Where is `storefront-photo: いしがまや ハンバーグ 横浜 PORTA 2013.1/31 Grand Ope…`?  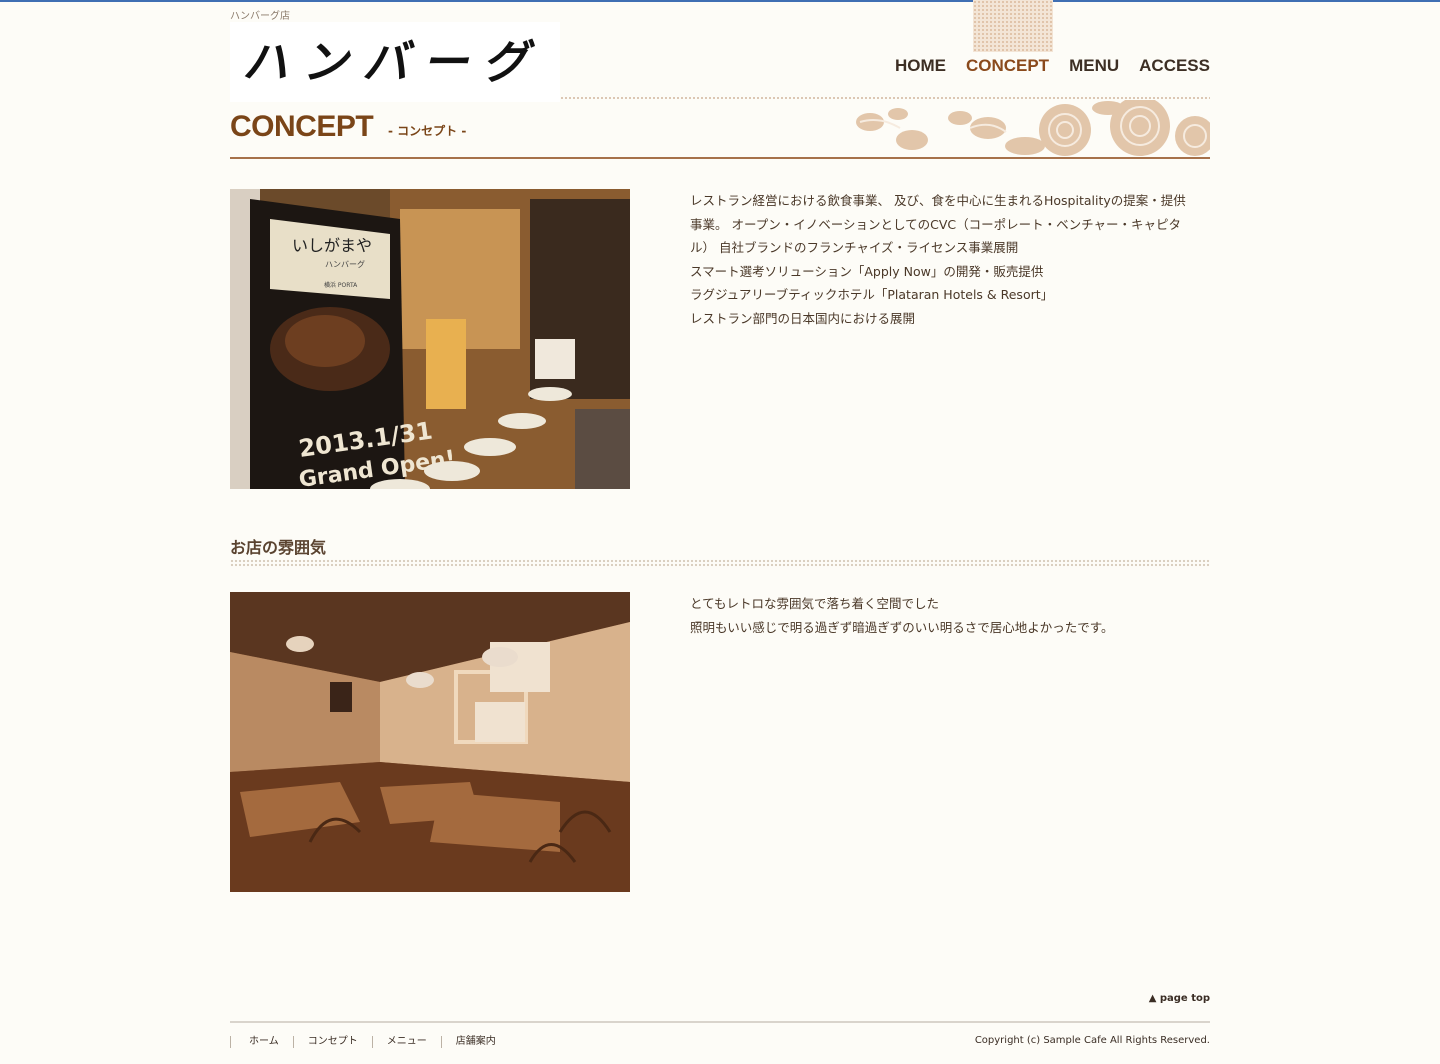
storefront-photo: いしがまや ハンバーグ 横浜 PORTA 2013.1/31 Grand Ope… is located at coordinates (430, 339).